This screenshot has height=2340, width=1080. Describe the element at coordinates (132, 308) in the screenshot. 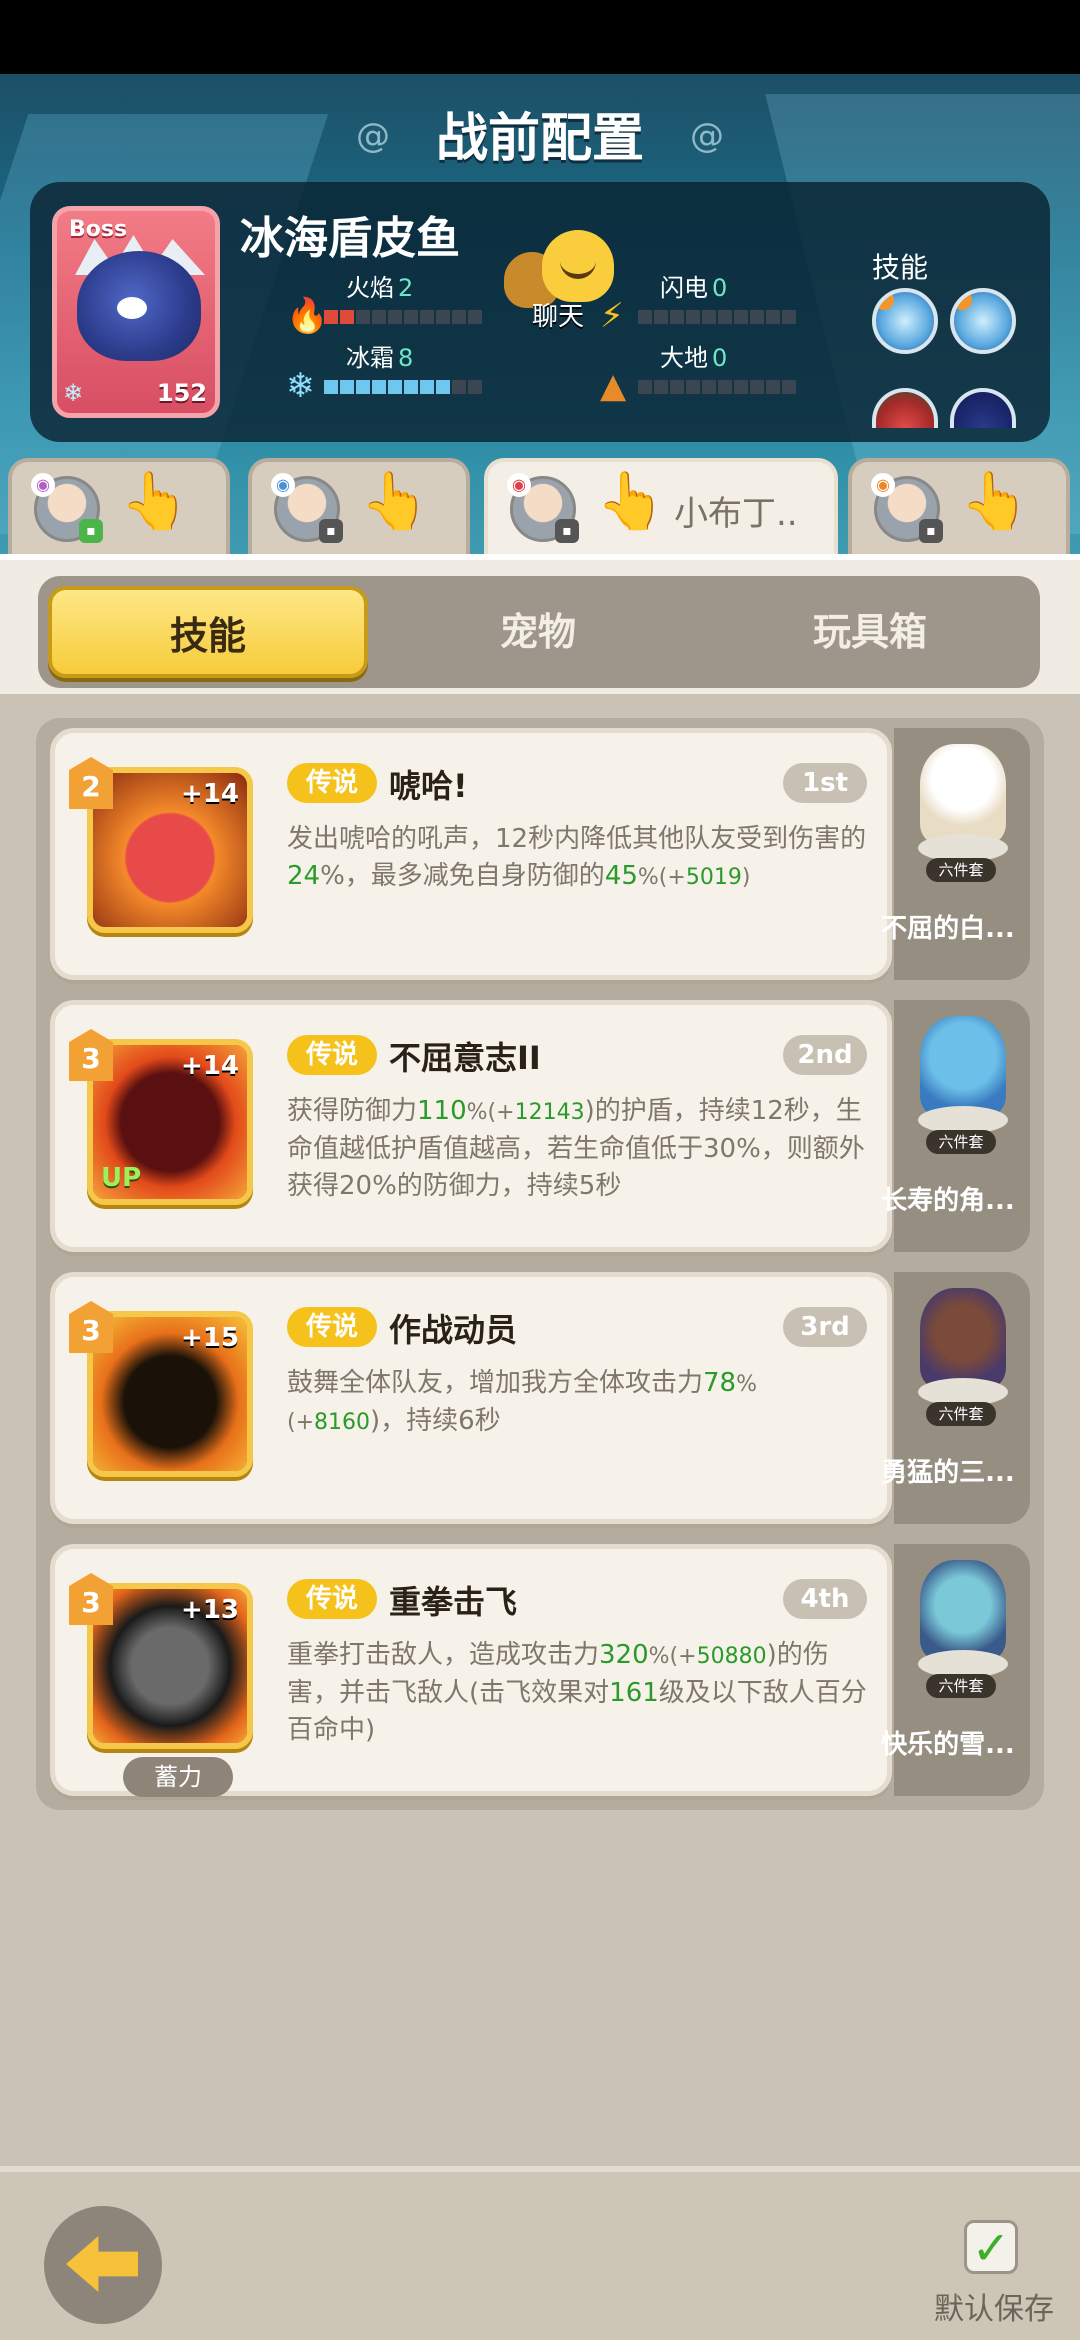

I see `boss-eye` at that location.